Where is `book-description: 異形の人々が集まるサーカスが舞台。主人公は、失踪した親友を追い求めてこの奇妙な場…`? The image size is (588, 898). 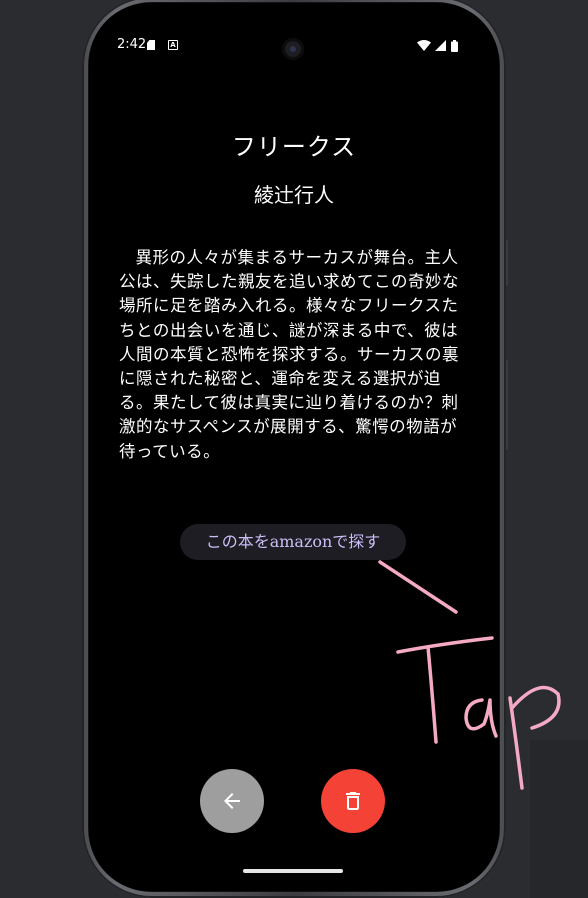 book-description: 異形の人々が集まるサーカスが舞台。主人公は、失踪した親友を追い求めてこの奇妙な場… is located at coordinates (289, 354).